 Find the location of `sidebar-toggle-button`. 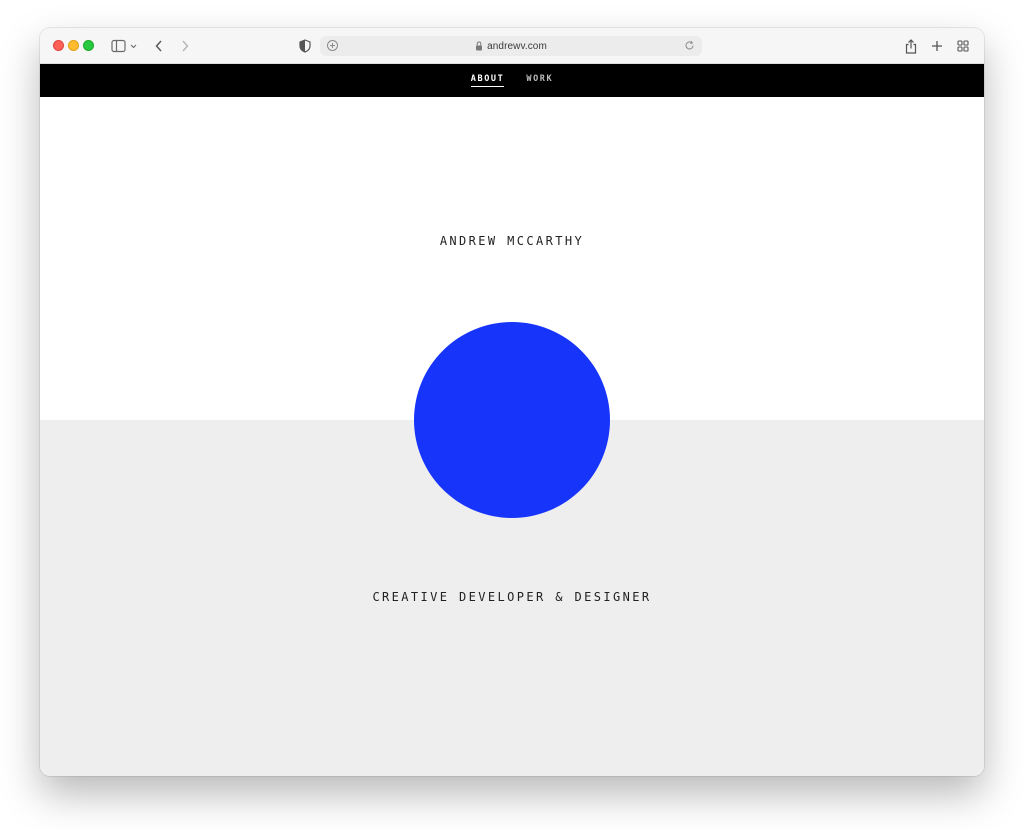

sidebar-toggle-button is located at coordinates (125, 46).